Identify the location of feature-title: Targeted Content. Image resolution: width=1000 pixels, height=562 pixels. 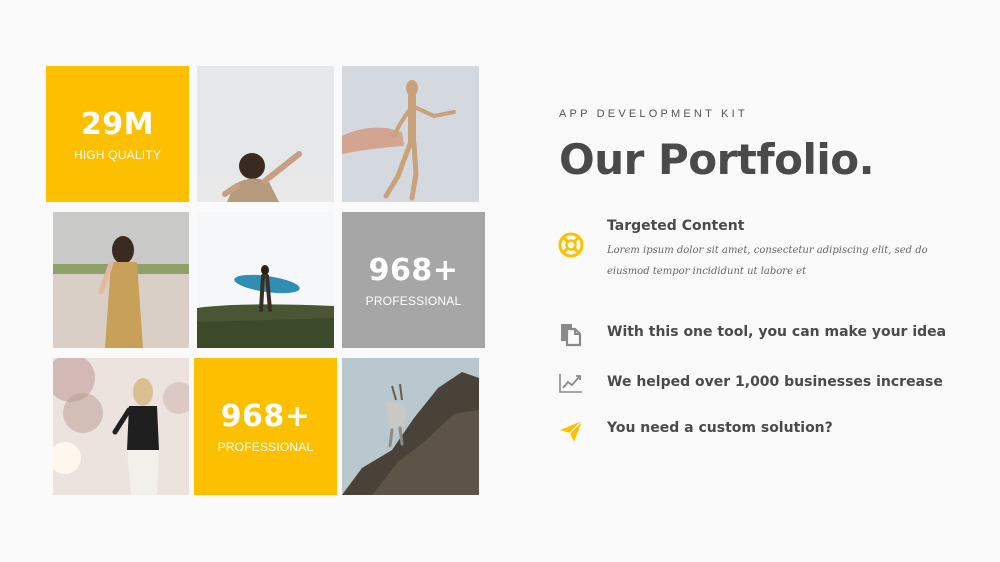
(676, 226).